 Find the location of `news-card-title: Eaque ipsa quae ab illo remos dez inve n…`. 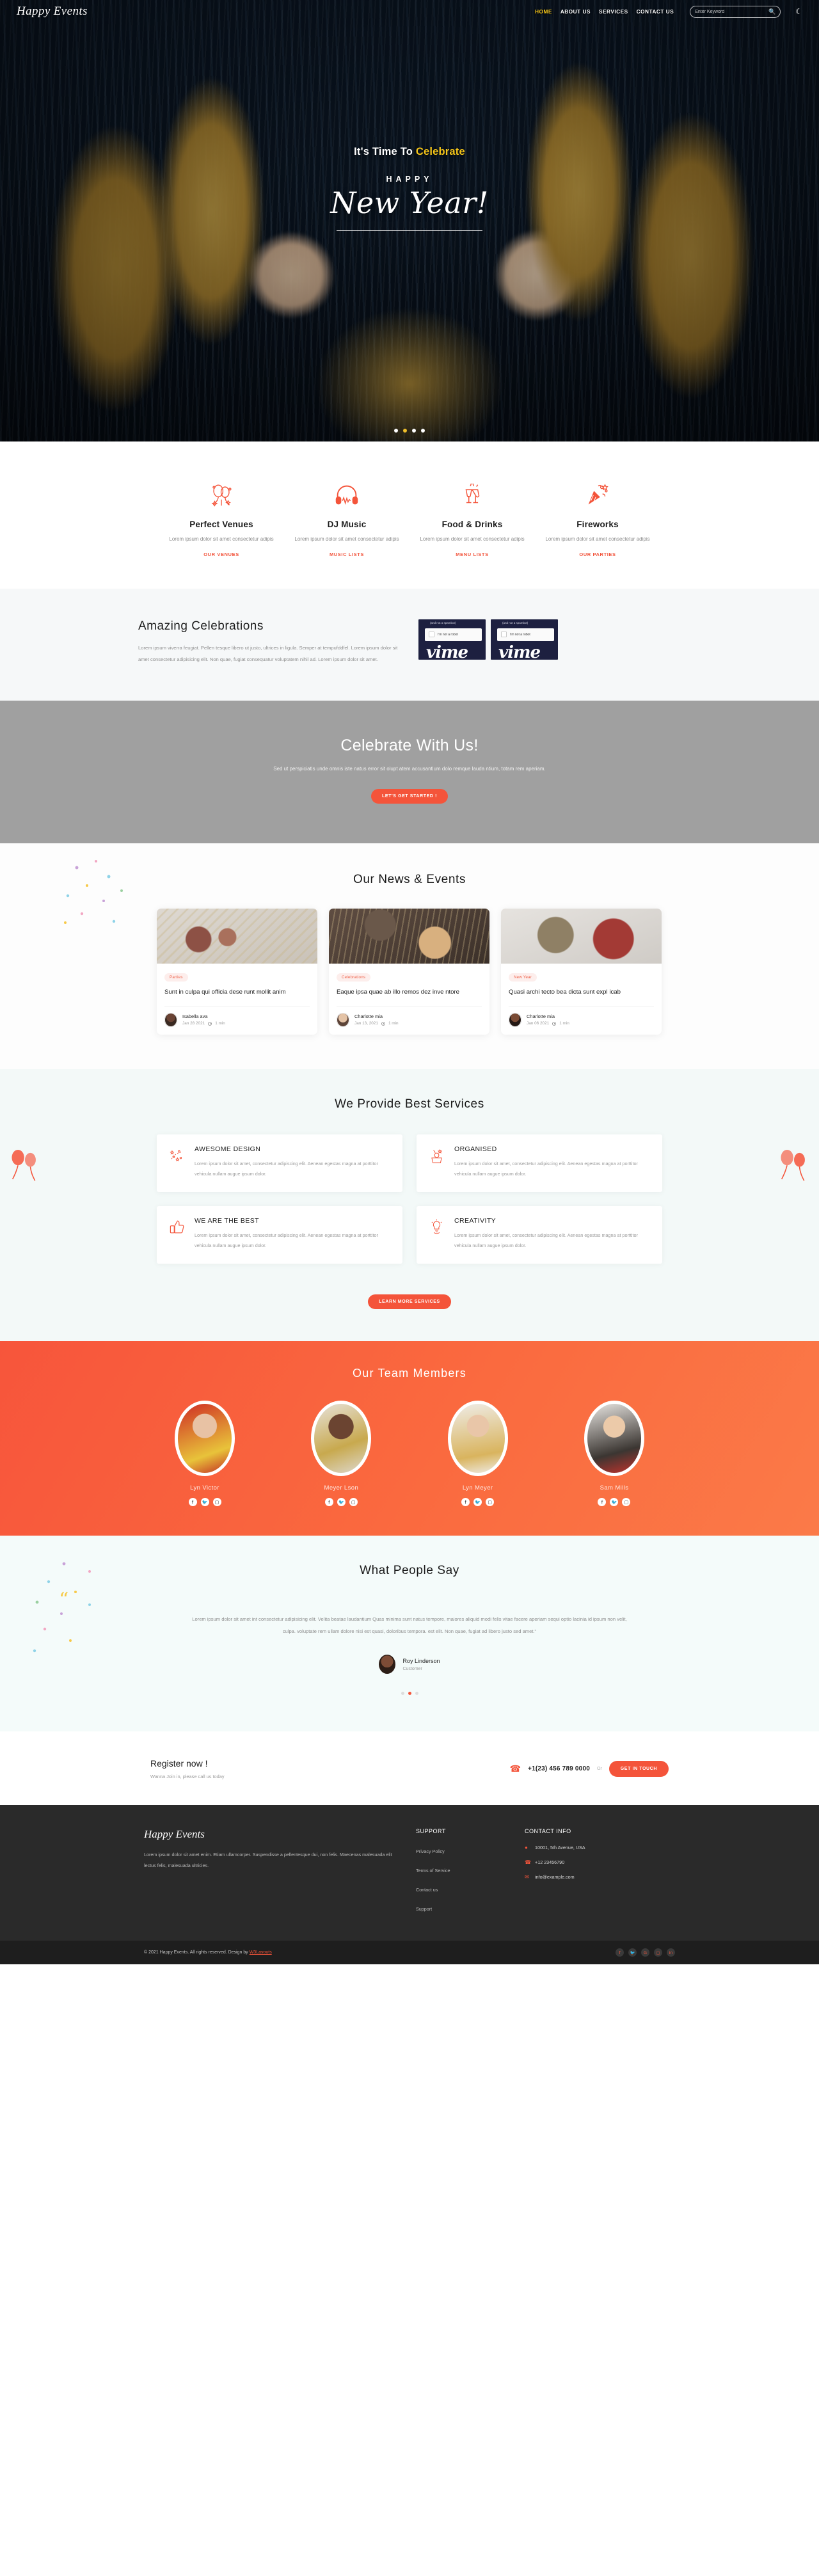

news-card-title: Eaque ipsa quae ab illo remos dez inve n… is located at coordinates (409, 993).